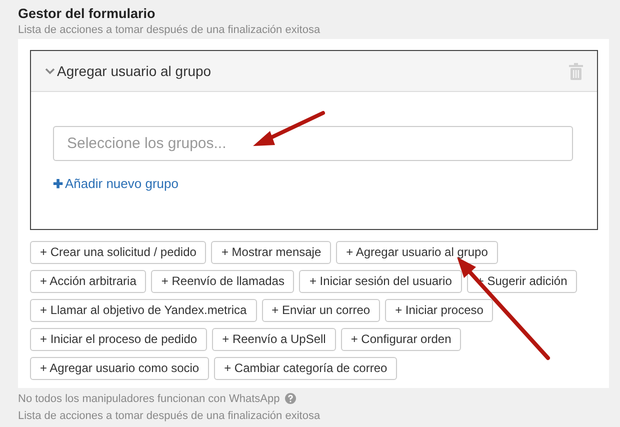 Image resolution: width=620 pixels, height=427 pixels. Describe the element at coordinates (380, 281) in the screenshot. I see `add-action-button: + Iniciar sesión del usuario` at that location.